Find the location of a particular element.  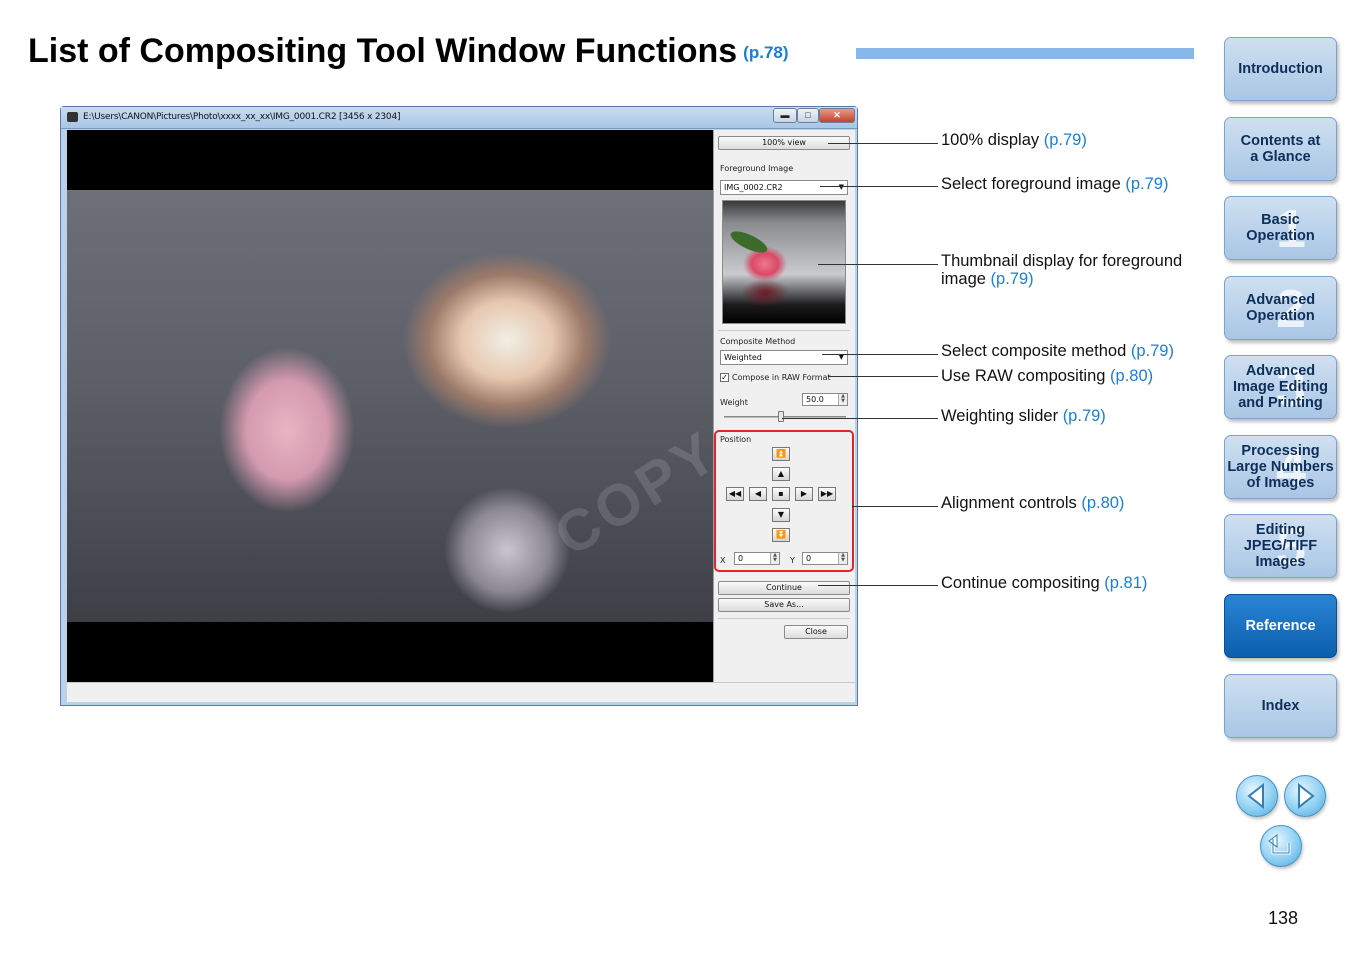

callout-text: Continue compositing is located at coordinates (1020, 583).